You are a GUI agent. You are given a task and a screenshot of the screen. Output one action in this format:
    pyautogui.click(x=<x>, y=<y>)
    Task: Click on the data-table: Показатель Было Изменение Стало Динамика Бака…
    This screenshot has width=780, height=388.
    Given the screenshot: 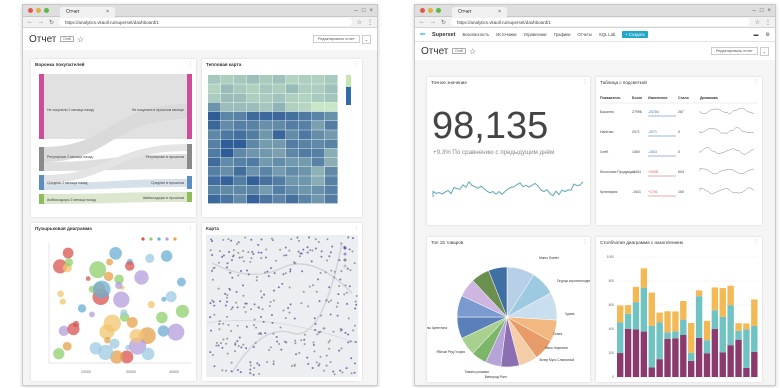 What is the action you would take?
    pyautogui.click(x=679, y=146)
    